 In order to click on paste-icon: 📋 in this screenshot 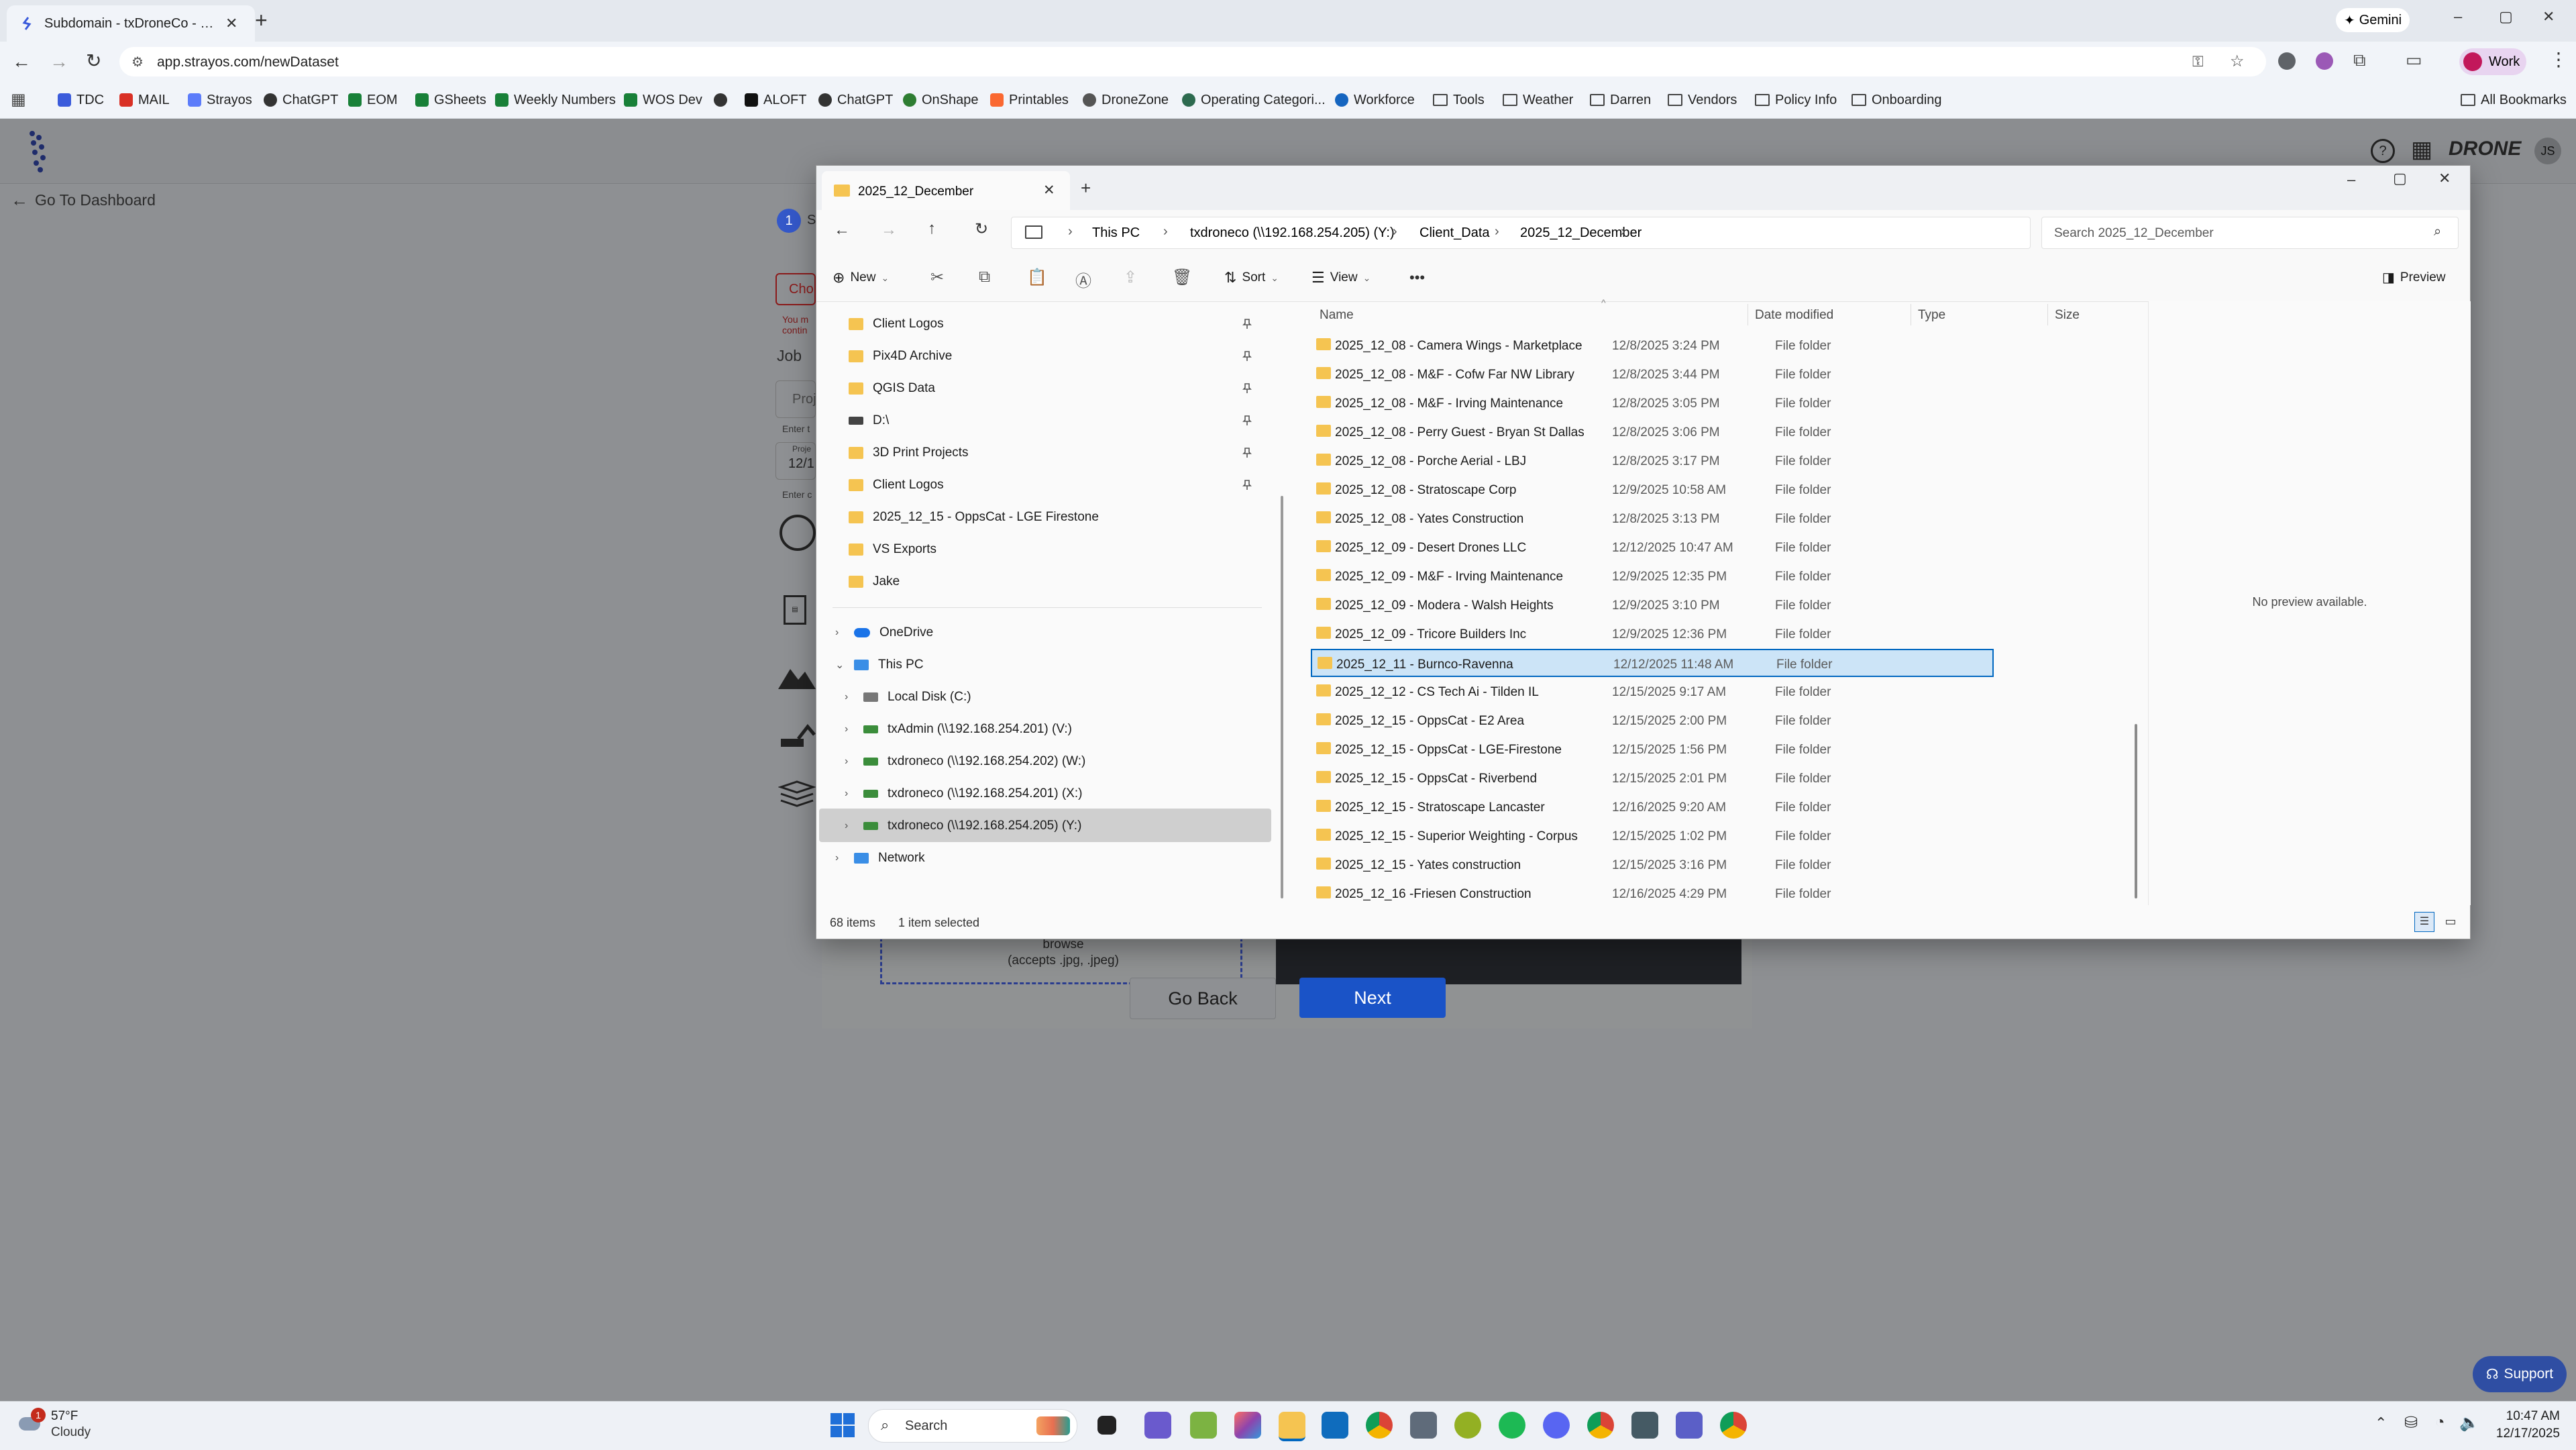, I will do `click(1037, 277)`.